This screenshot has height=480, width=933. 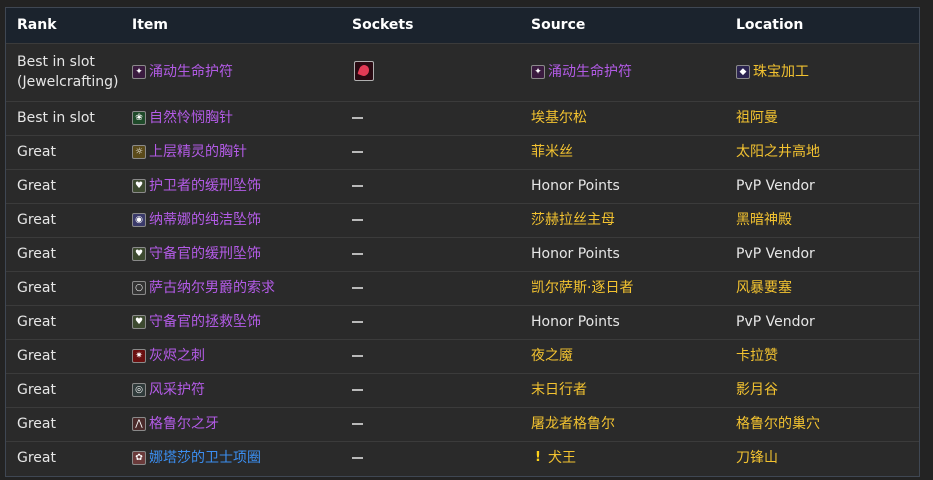 I want to click on location-link: 祖阿曼, so click(x=757, y=118).